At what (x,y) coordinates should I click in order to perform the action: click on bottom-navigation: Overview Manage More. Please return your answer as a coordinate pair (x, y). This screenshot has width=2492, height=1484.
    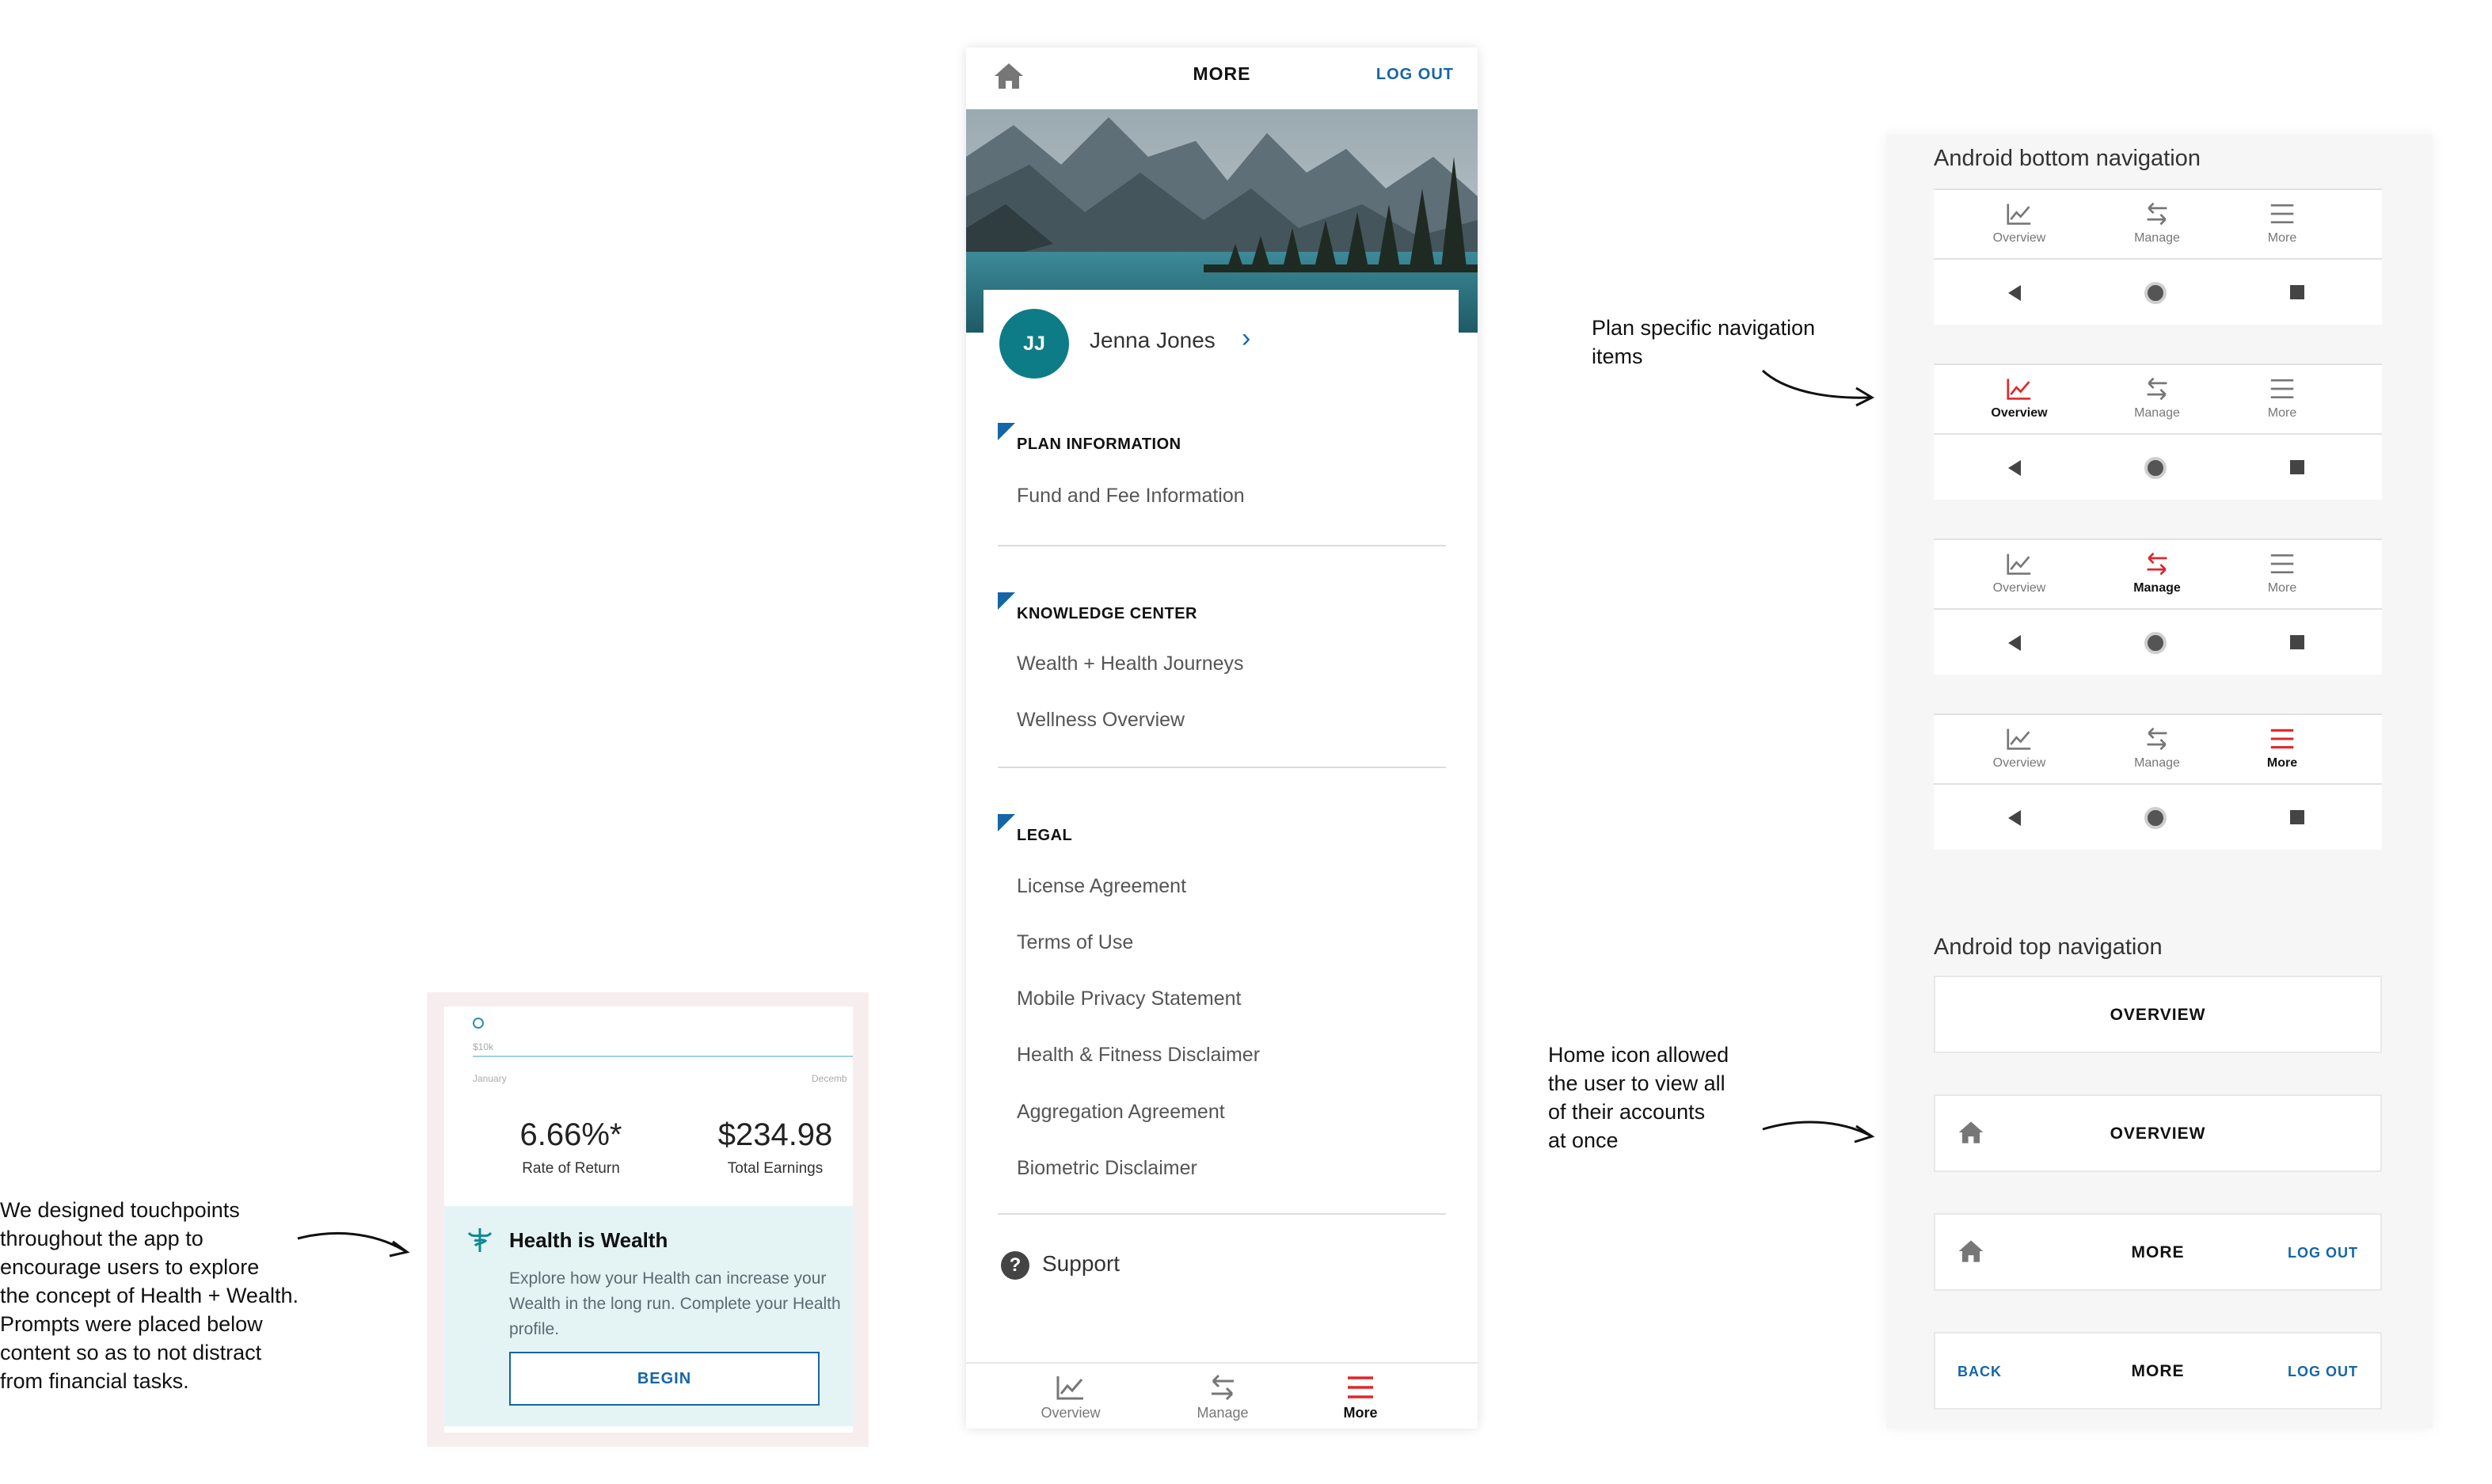
    Looking at the image, I should click on (1222, 1396).